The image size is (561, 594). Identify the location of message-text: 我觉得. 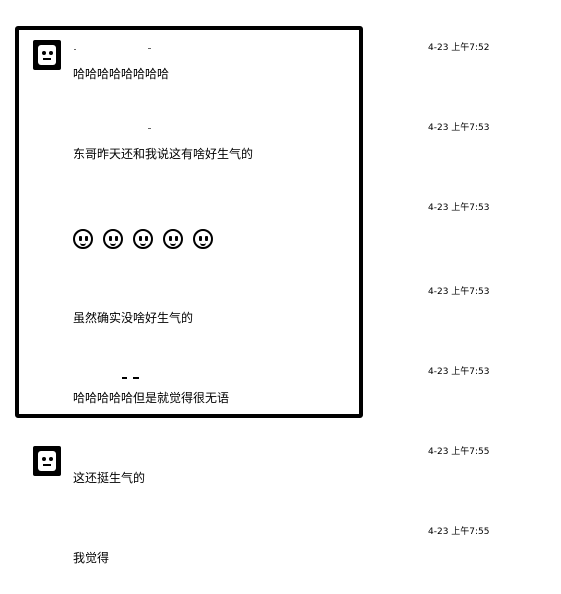
(91, 558).